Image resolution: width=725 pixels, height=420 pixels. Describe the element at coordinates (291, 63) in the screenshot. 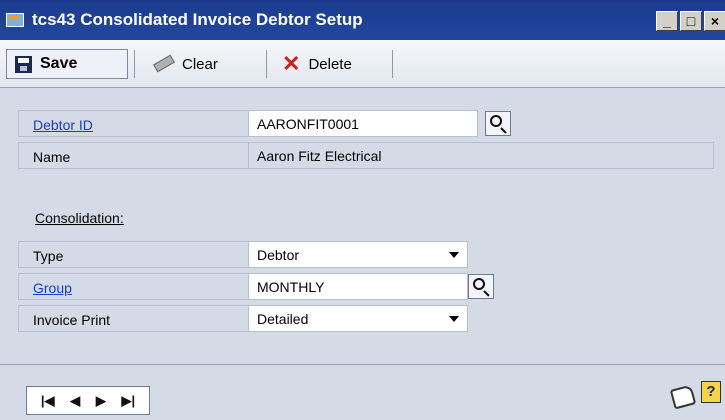

I see `delete-x-icon: ✕` at that location.